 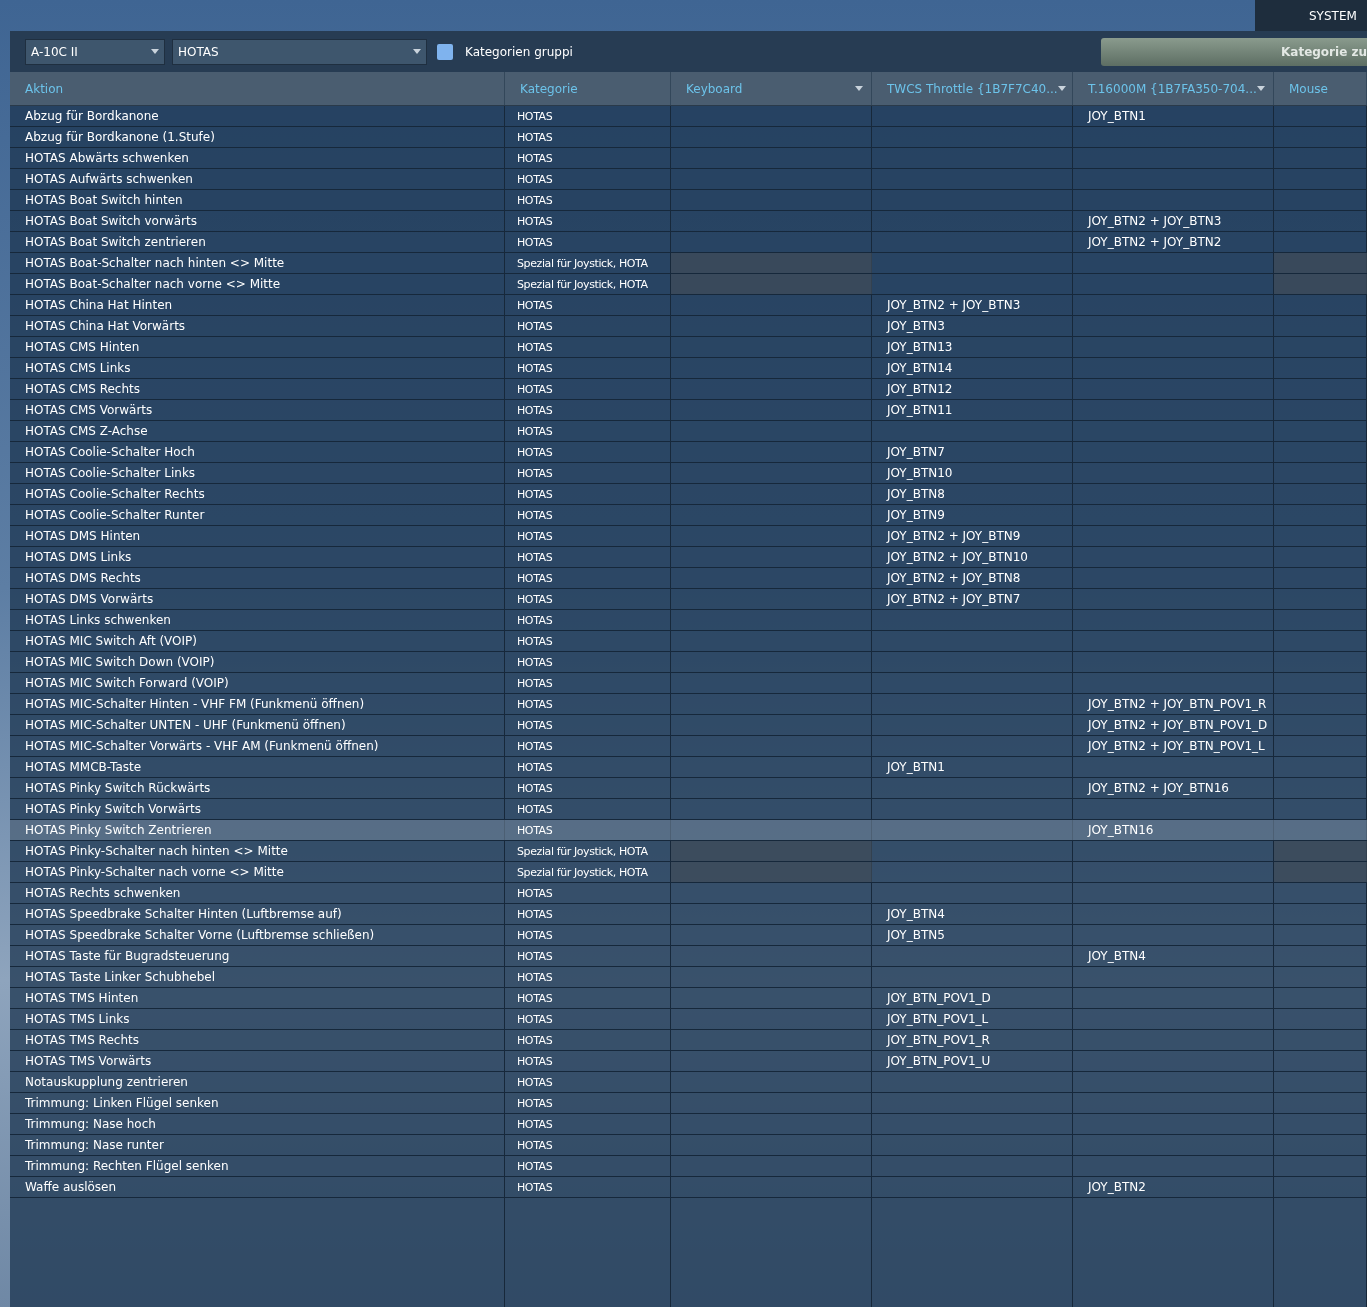 What do you see at coordinates (127, 1166) in the screenshot?
I see `table-cell-text: Trimmung: Rechten Flügel senken` at bounding box center [127, 1166].